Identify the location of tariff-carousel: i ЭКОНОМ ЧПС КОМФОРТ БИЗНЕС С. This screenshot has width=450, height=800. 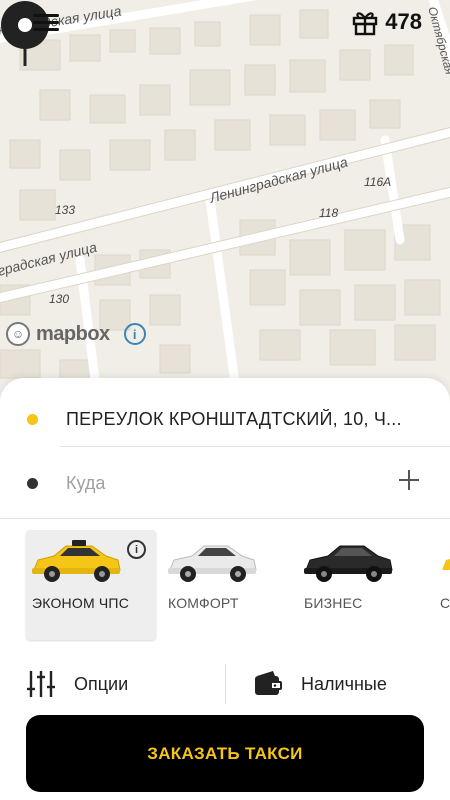
(225, 586).